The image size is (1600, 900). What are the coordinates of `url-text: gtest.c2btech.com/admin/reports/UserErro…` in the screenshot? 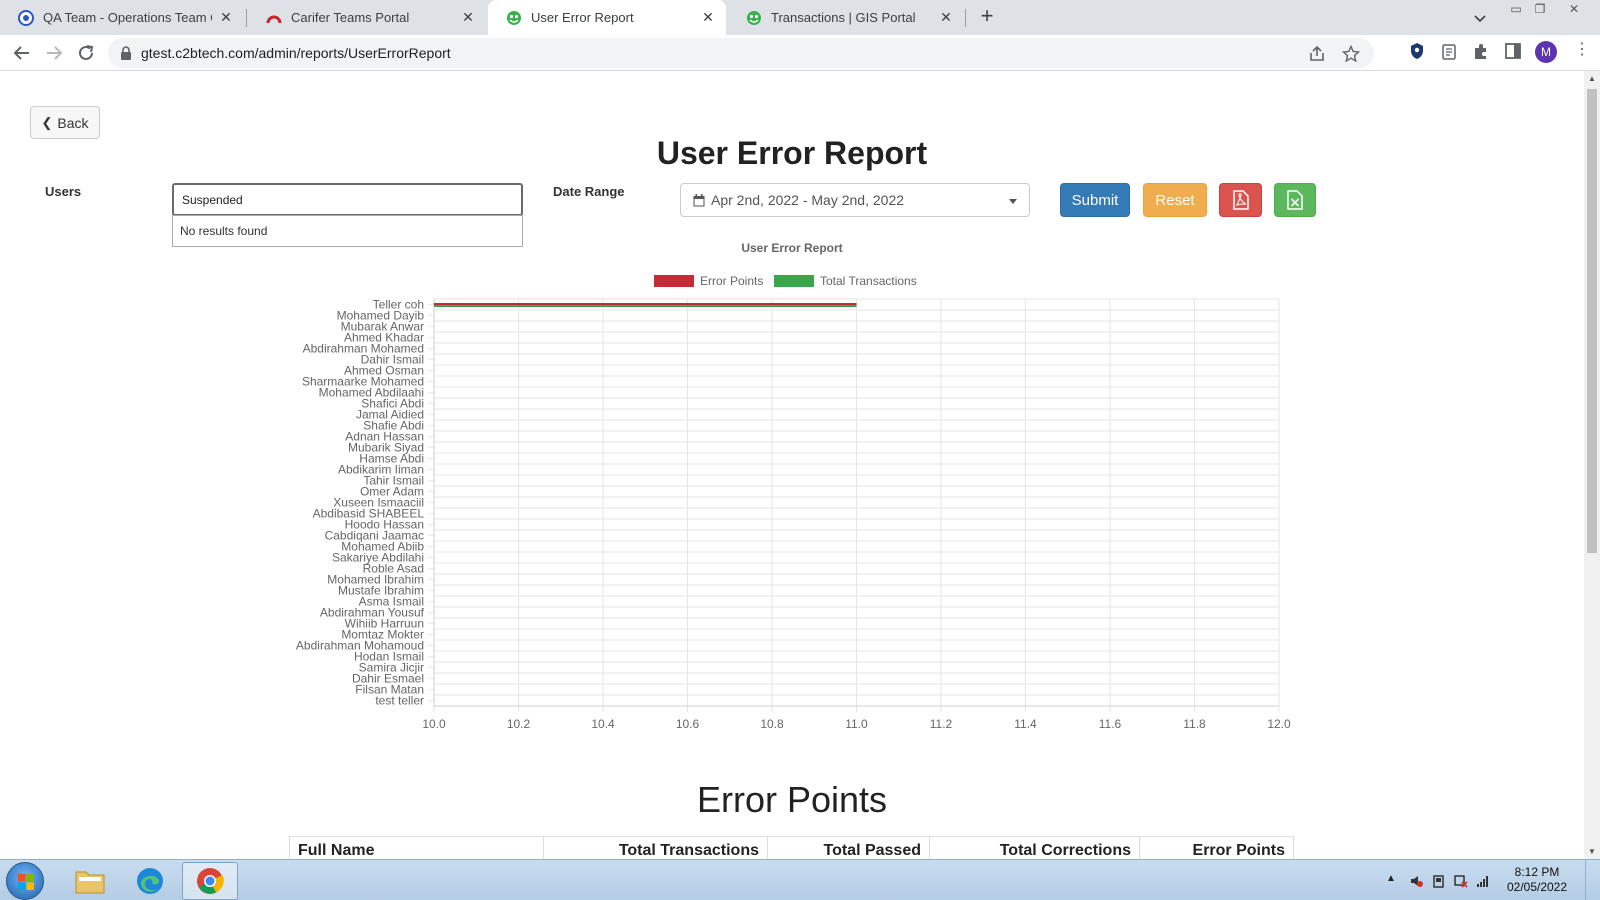 It's located at (296, 53).